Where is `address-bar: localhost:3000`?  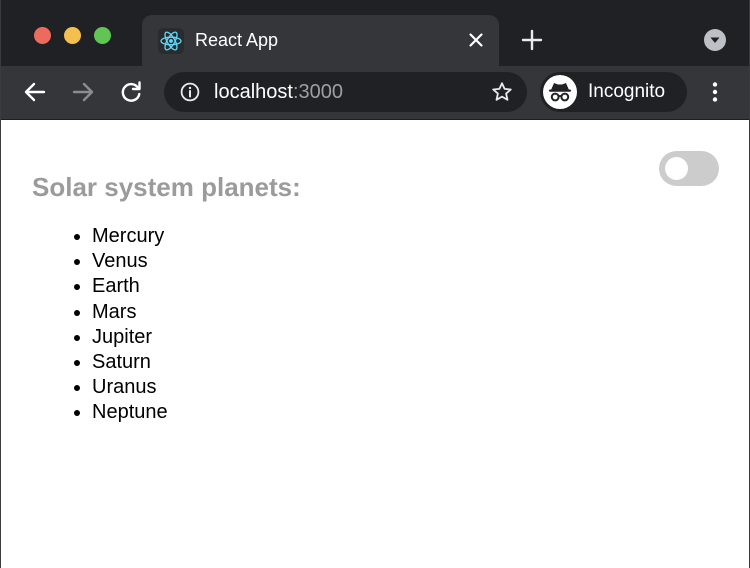
address-bar: localhost:3000 is located at coordinates (345, 92).